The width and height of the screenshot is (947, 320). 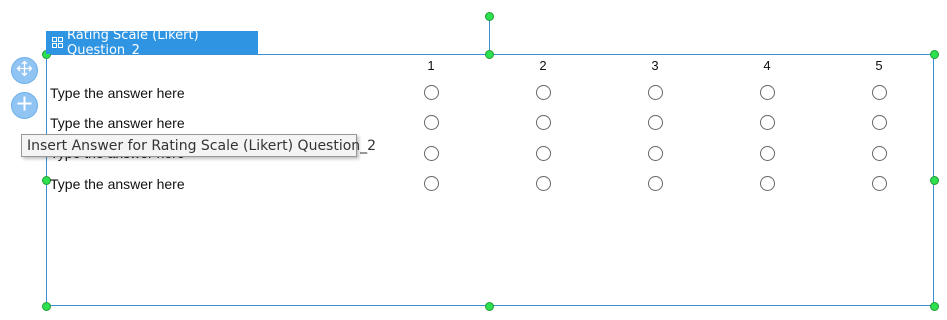 What do you see at coordinates (431, 65) in the screenshot?
I see `scale-header-1: 1` at bounding box center [431, 65].